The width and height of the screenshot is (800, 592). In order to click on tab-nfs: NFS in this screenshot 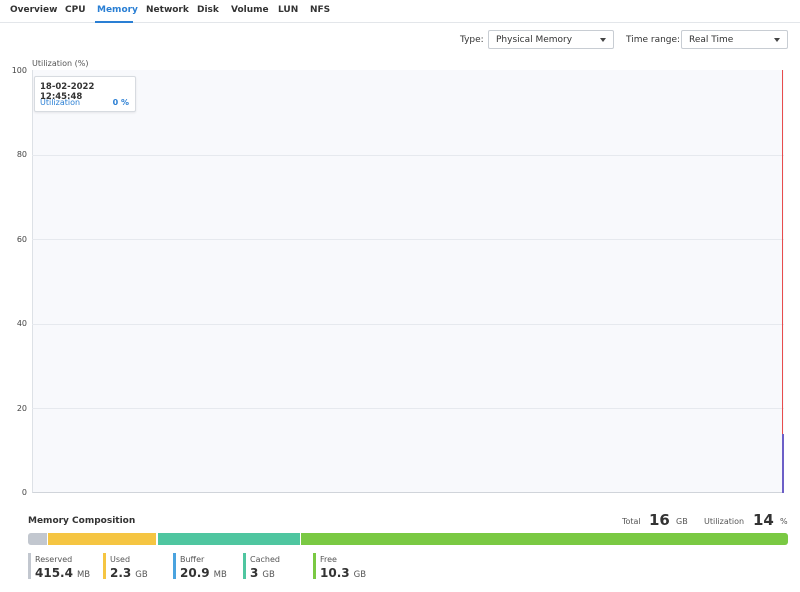, I will do `click(320, 10)`.